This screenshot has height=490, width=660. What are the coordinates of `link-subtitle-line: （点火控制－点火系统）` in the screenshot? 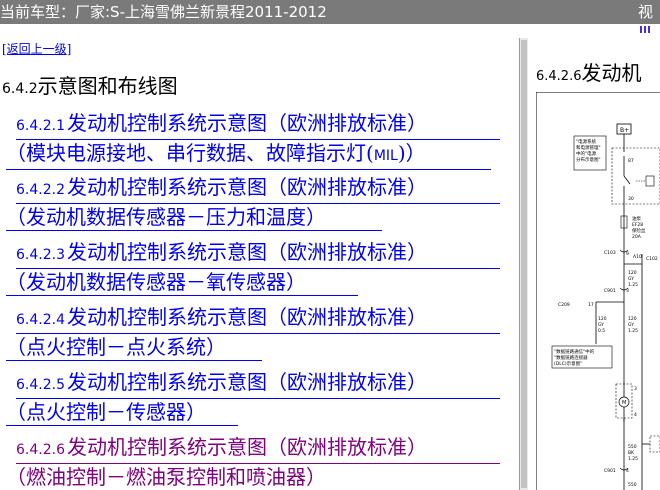 It's located at (134, 347).